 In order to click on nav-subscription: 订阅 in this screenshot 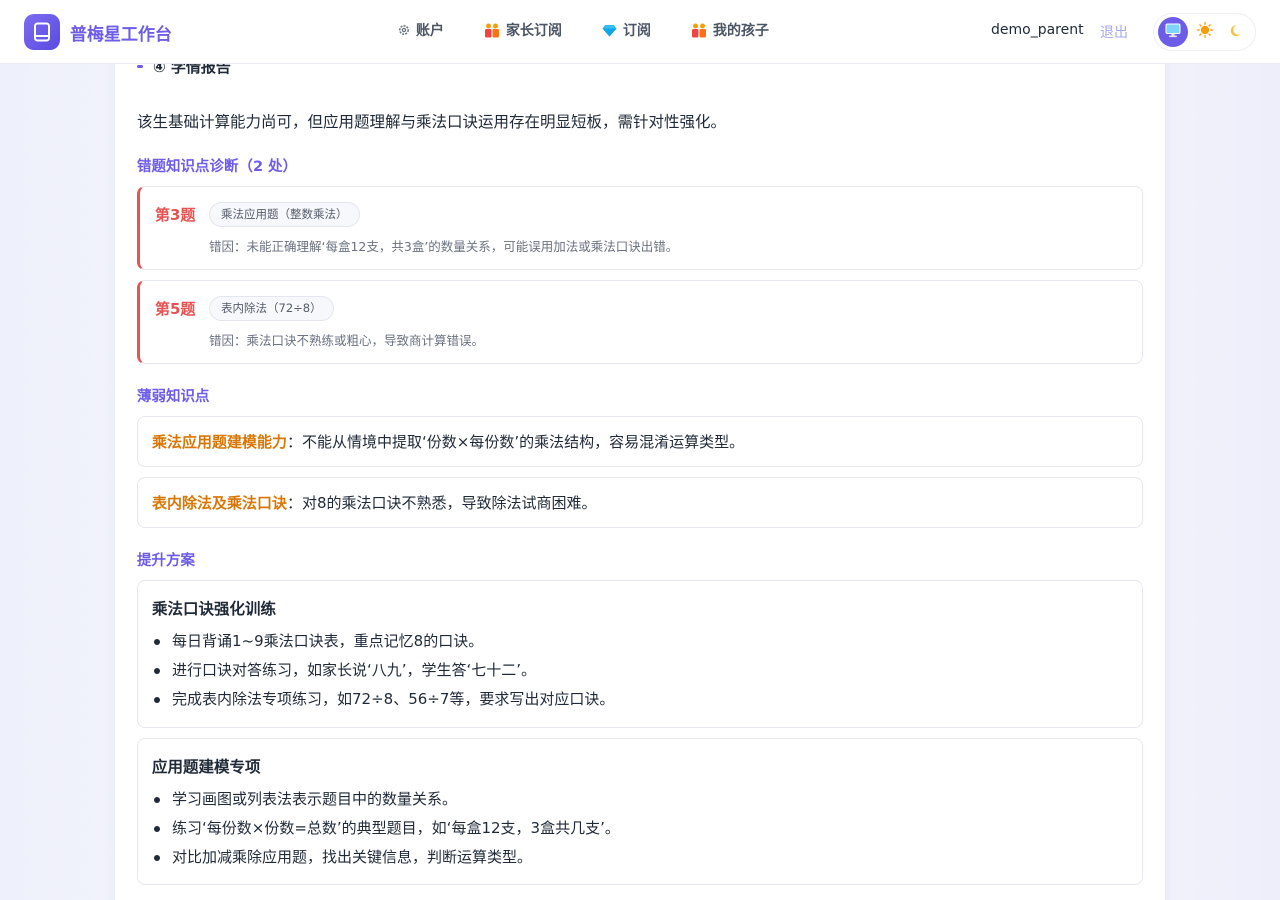, I will do `click(626, 30)`.